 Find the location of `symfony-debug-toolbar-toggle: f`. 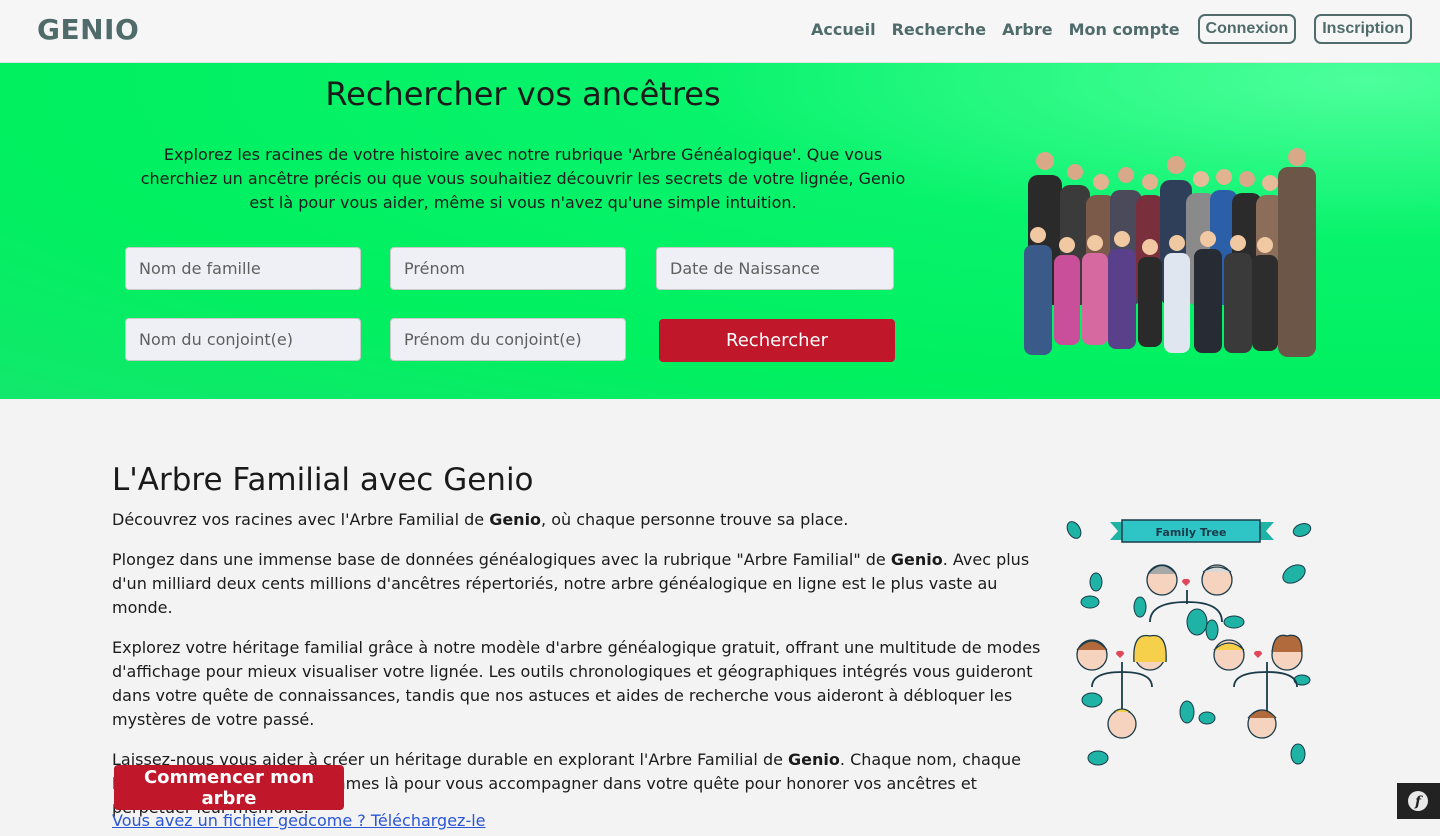

symfony-debug-toolbar-toggle: f is located at coordinates (1418, 801).